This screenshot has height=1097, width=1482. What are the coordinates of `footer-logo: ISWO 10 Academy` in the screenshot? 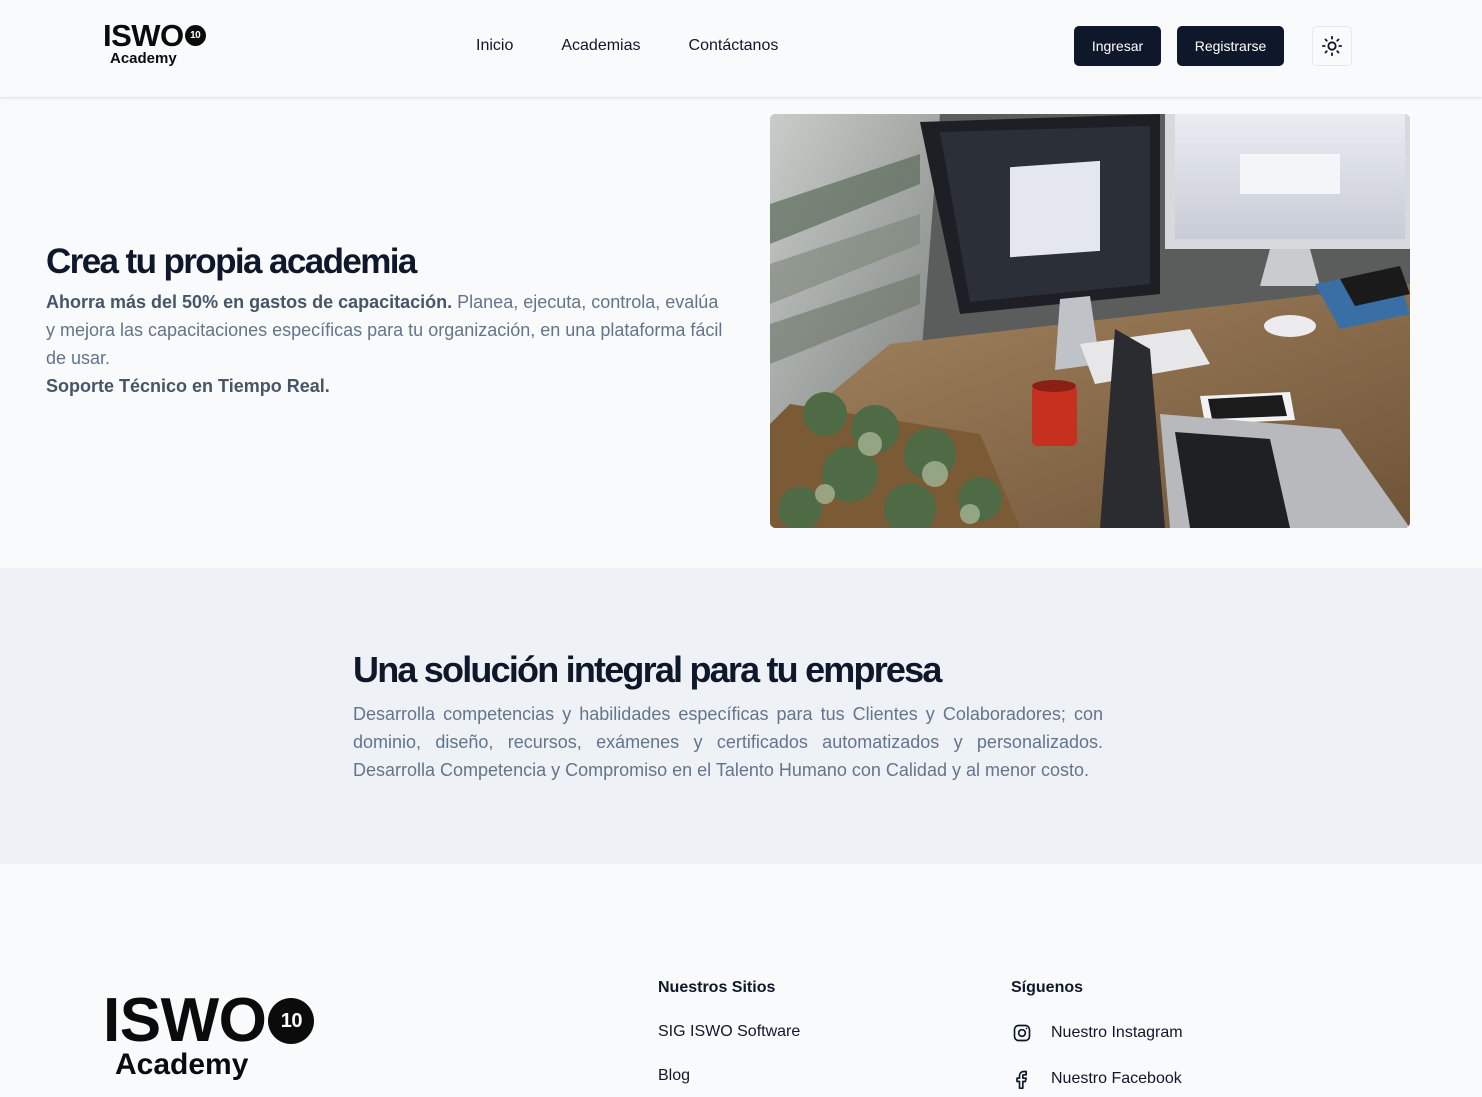 It's located at (209, 1033).